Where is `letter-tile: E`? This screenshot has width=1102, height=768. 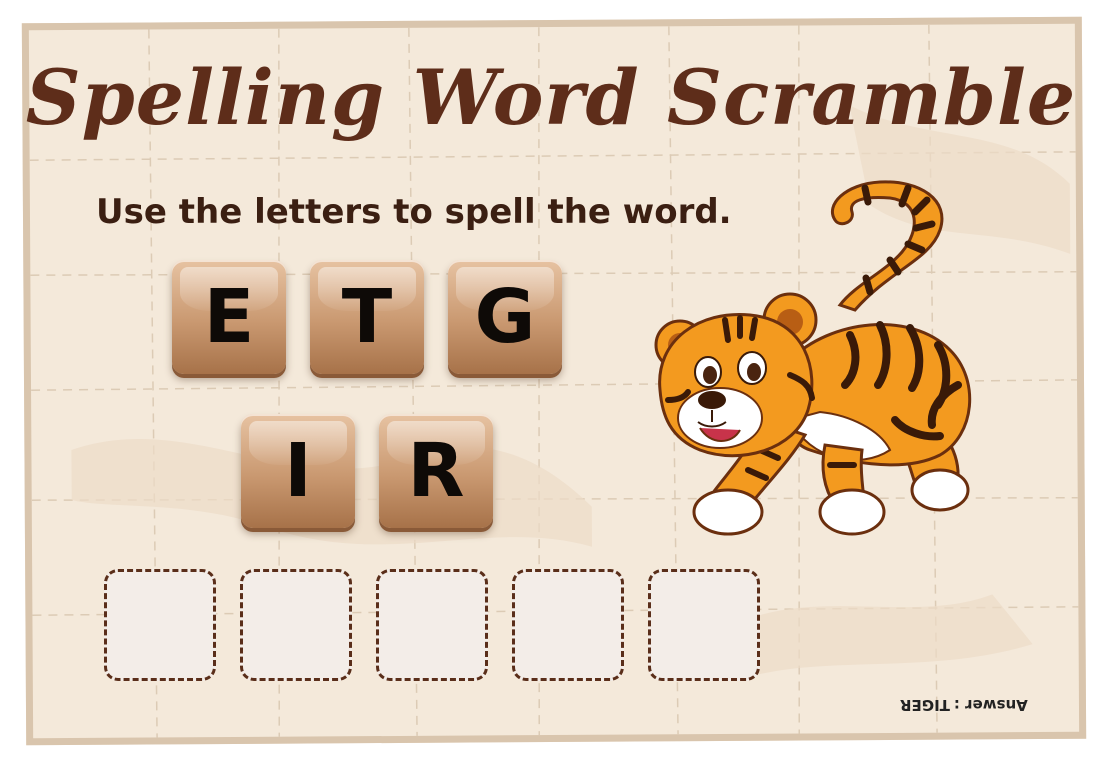
letter-tile: E is located at coordinates (229, 317).